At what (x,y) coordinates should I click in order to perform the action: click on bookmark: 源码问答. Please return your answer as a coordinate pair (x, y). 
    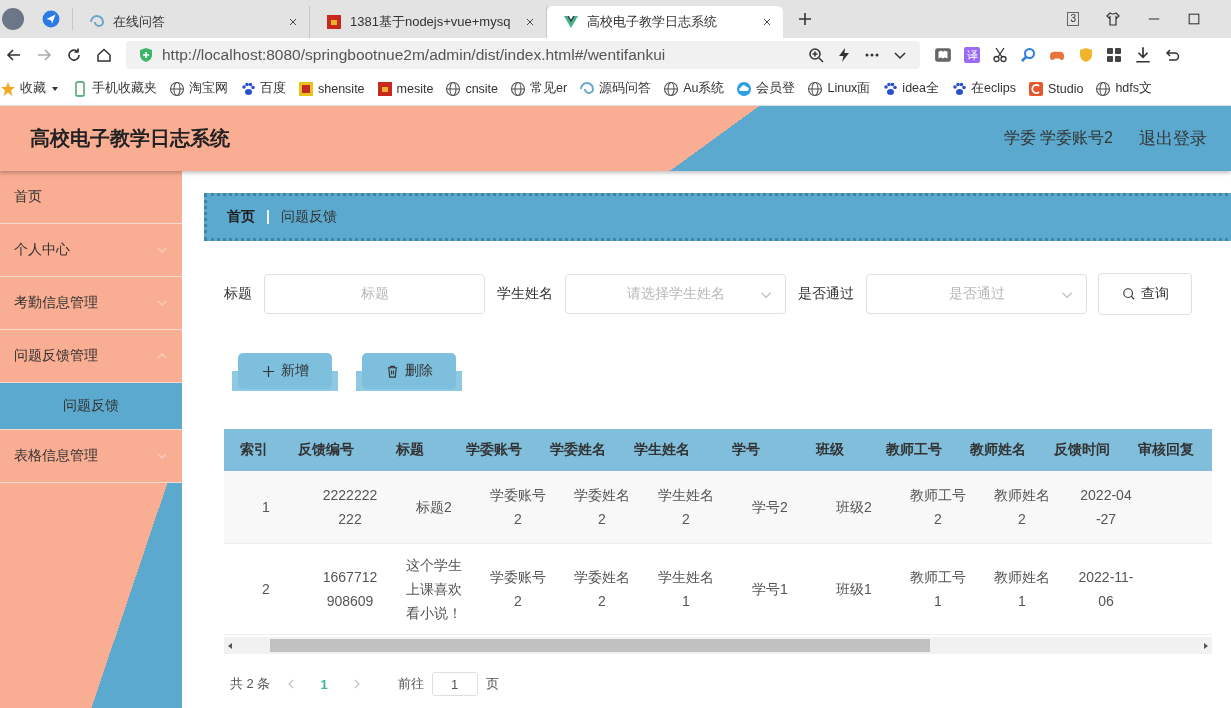
    Looking at the image, I should click on (625, 88).